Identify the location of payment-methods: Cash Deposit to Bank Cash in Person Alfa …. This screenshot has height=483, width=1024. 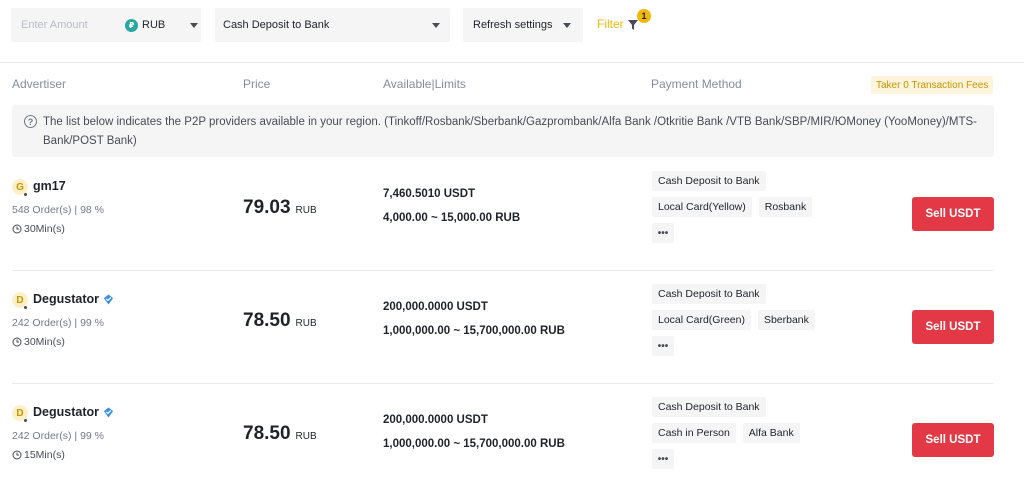
(772, 436).